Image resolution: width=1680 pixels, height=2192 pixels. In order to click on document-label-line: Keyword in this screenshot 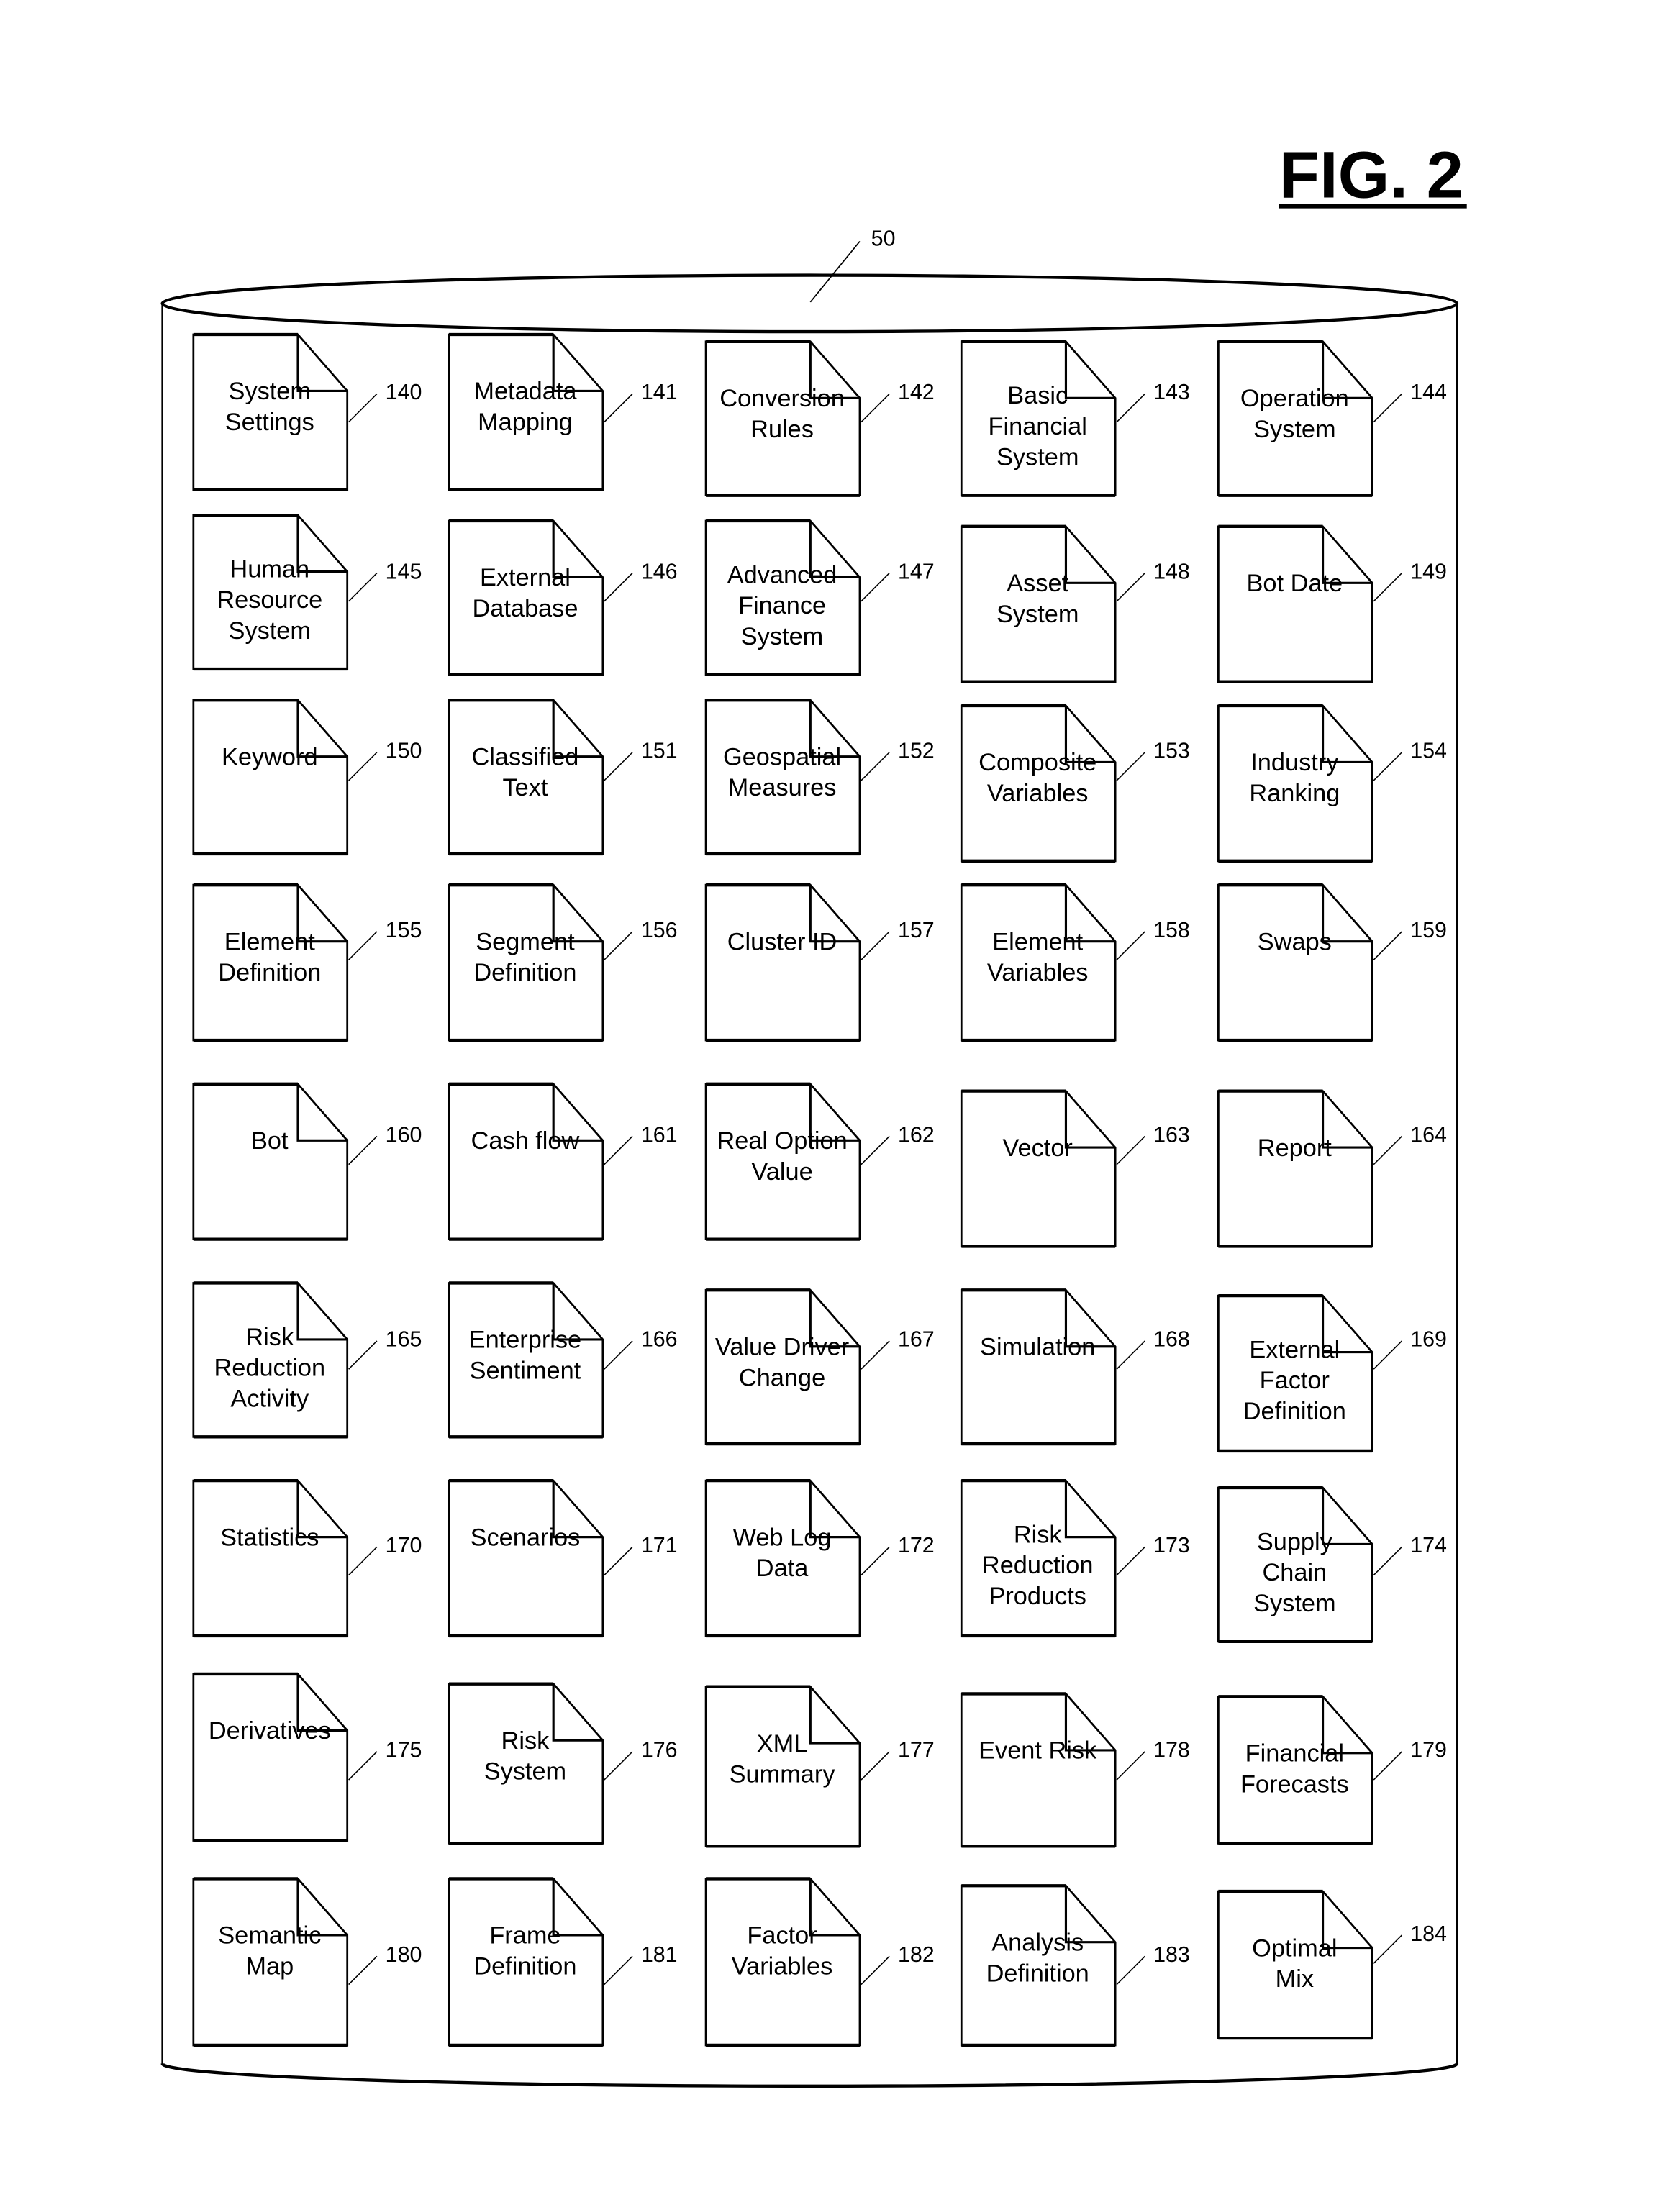, I will do `click(270, 756)`.